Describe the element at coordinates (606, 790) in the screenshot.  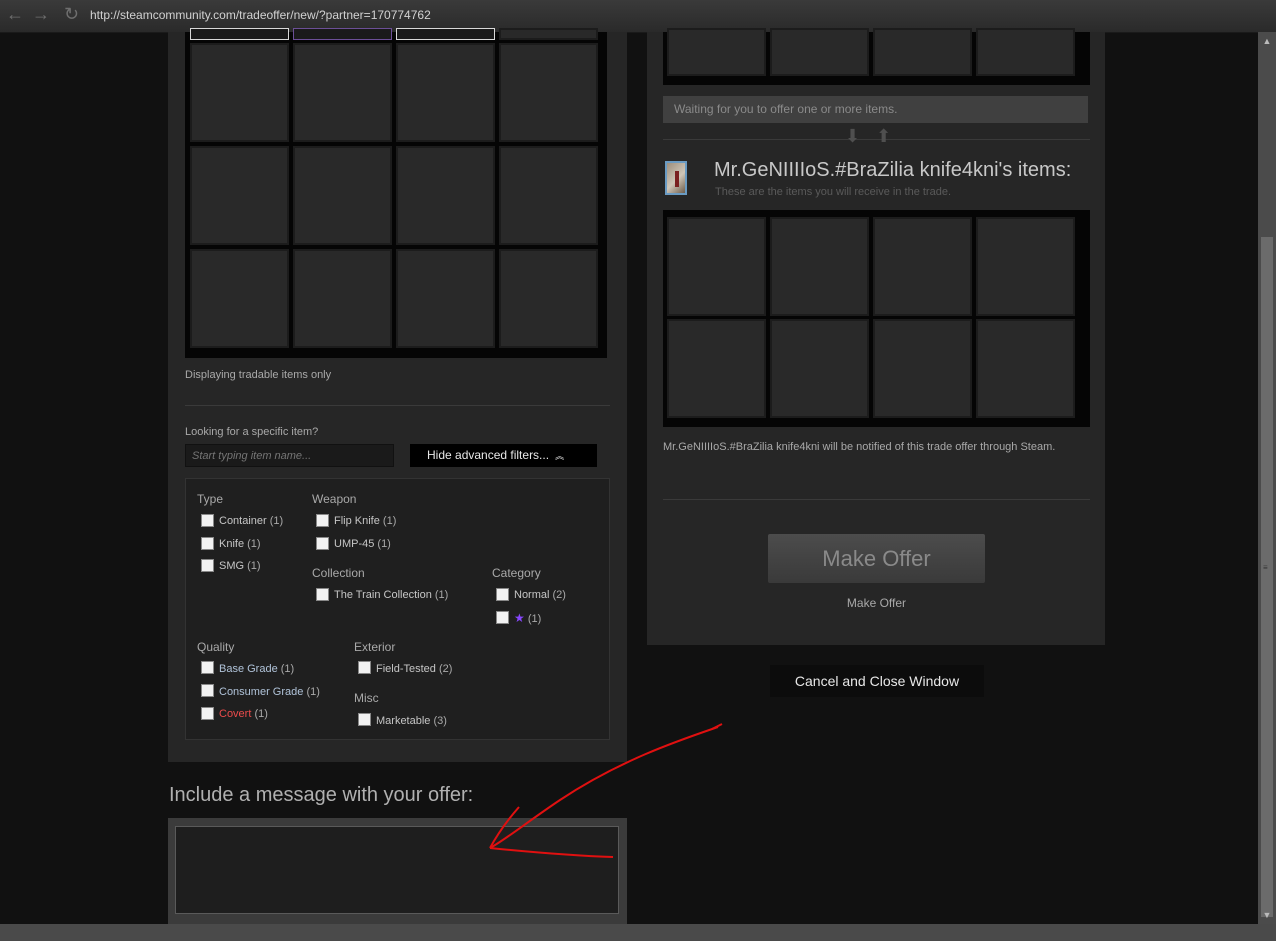
I see `annotation-arrow` at that location.